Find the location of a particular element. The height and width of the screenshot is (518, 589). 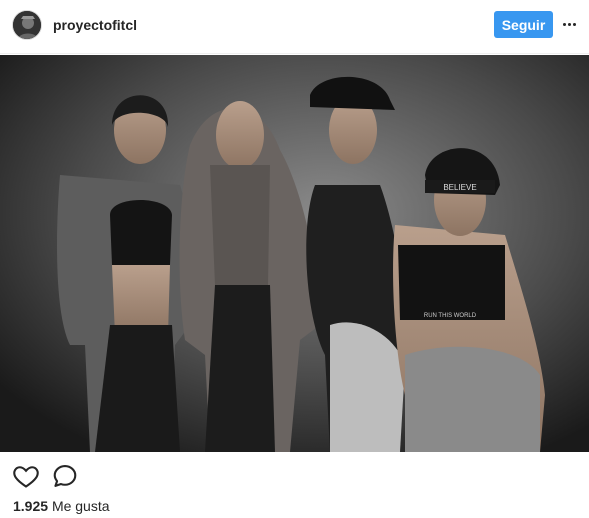

avatar is located at coordinates (27, 25).